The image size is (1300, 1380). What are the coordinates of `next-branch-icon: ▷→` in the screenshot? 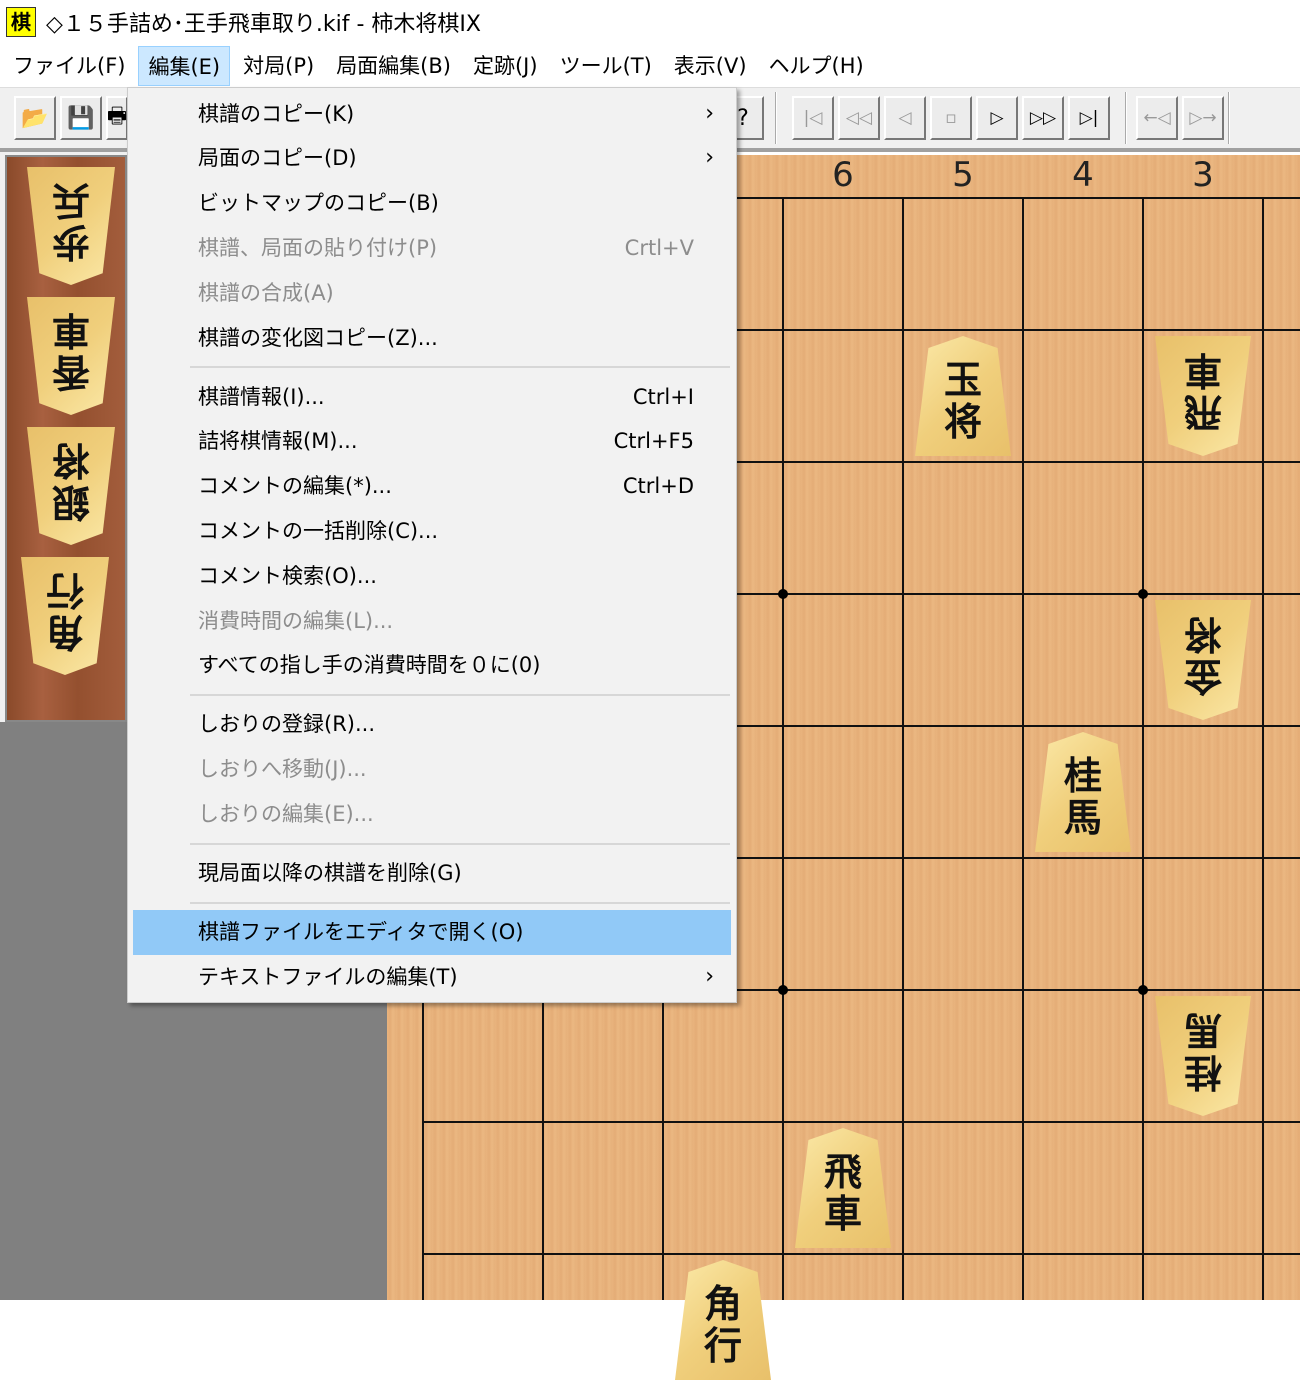 It's located at (1203, 118).